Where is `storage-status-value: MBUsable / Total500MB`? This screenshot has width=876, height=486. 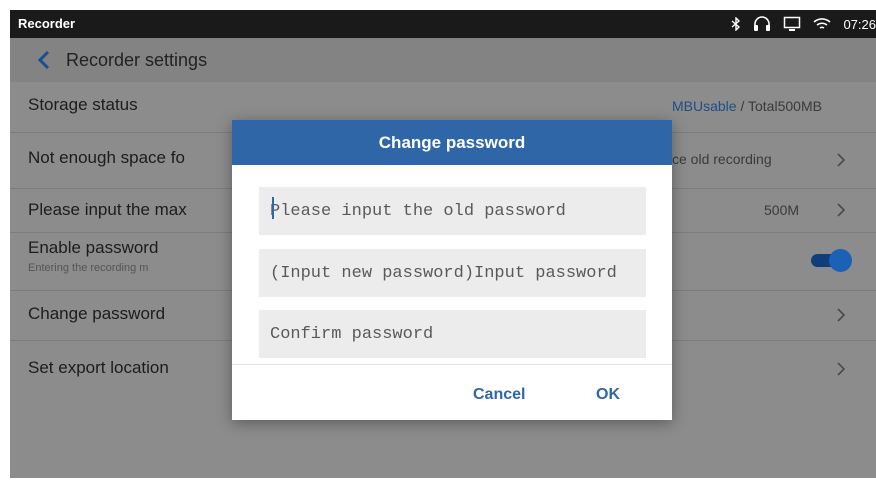
storage-status-value: MBUsable / Total500MB is located at coordinates (747, 106).